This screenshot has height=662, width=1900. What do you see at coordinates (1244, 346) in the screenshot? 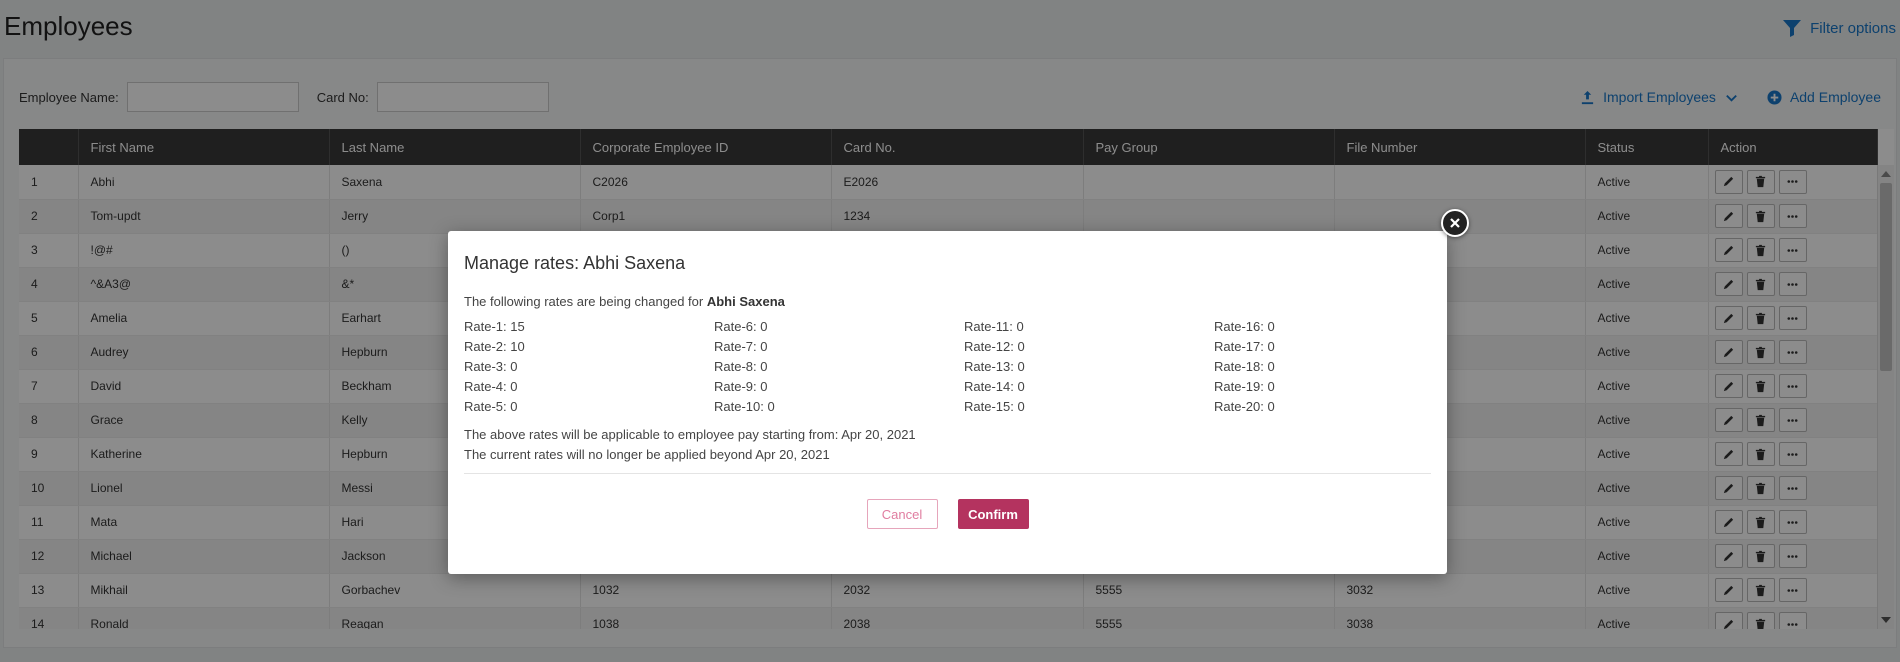
I see `rate-item: Rate-17: 0` at bounding box center [1244, 346].